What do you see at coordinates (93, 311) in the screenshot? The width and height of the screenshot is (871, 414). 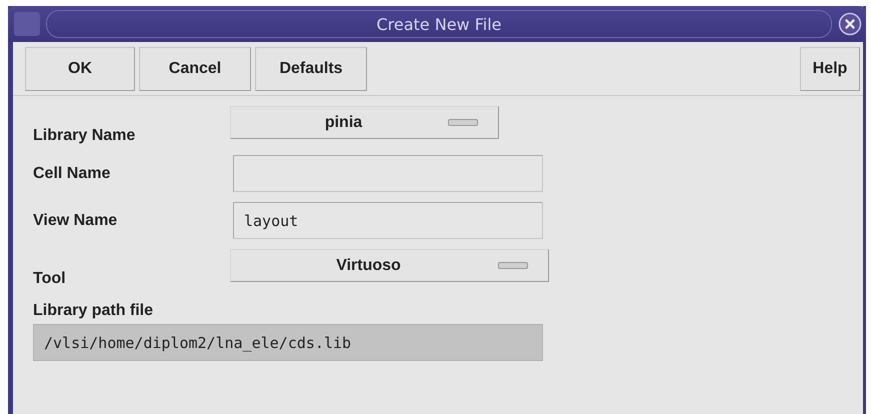 I see `field-label: Library path file` at bounding box center [93, 311].